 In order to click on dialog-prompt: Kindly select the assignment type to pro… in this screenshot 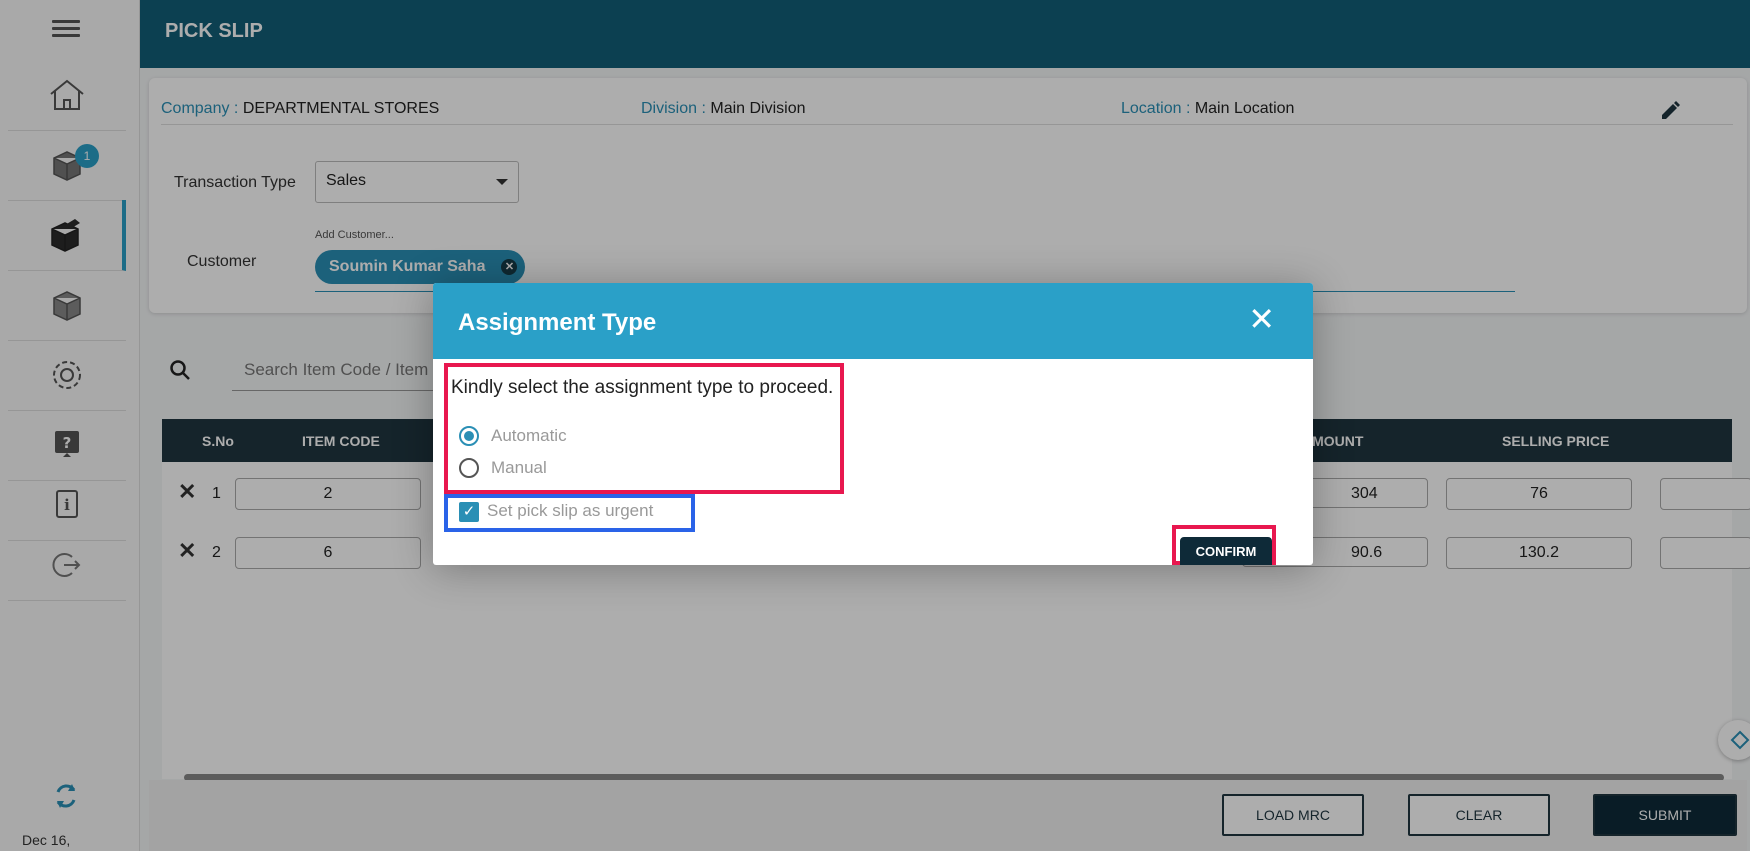, I will do `click(642, 387)`.